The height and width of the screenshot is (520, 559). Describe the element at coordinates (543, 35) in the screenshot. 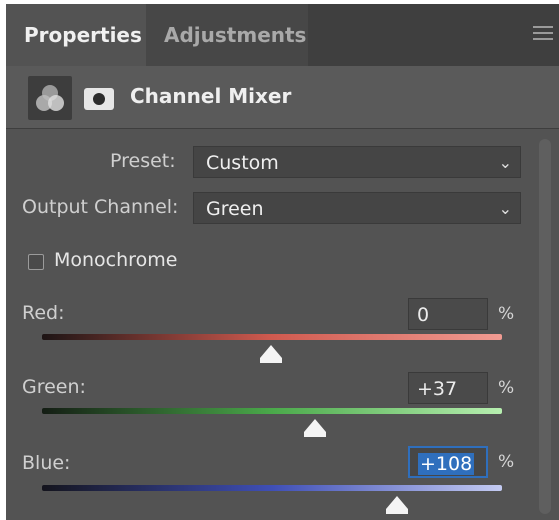

I see `hamburger-menu-icon` at that location.